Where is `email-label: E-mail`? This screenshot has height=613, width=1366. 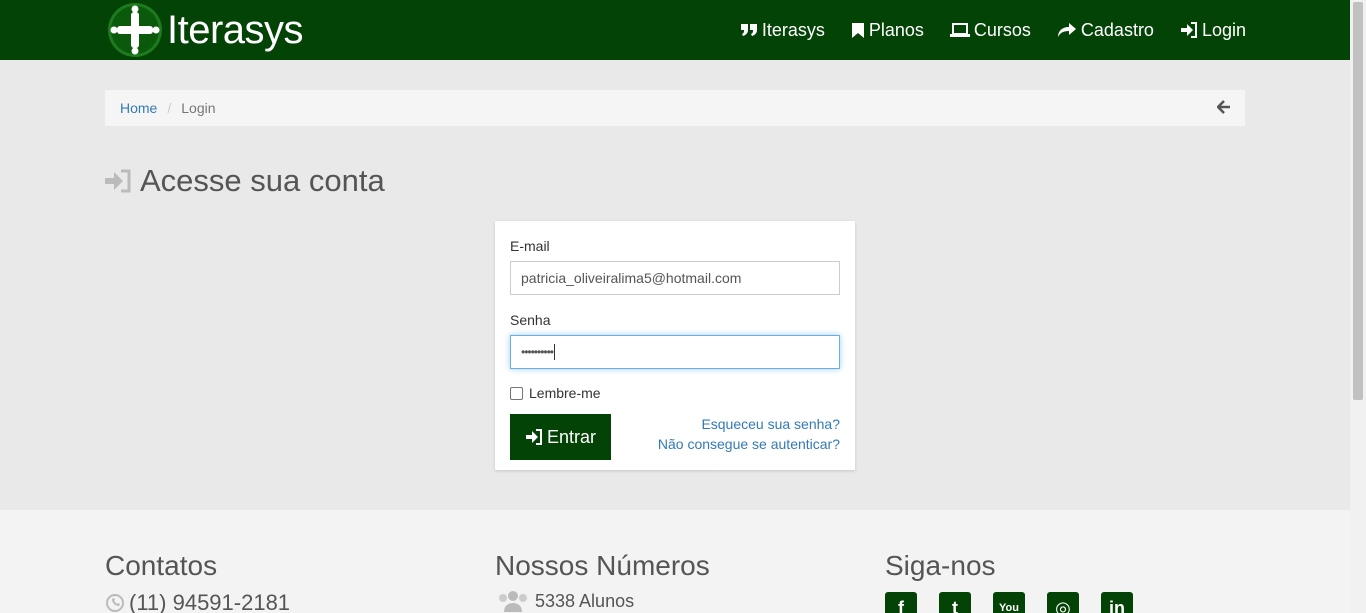
email-label: E-mail is located at coordinates (530, 246).